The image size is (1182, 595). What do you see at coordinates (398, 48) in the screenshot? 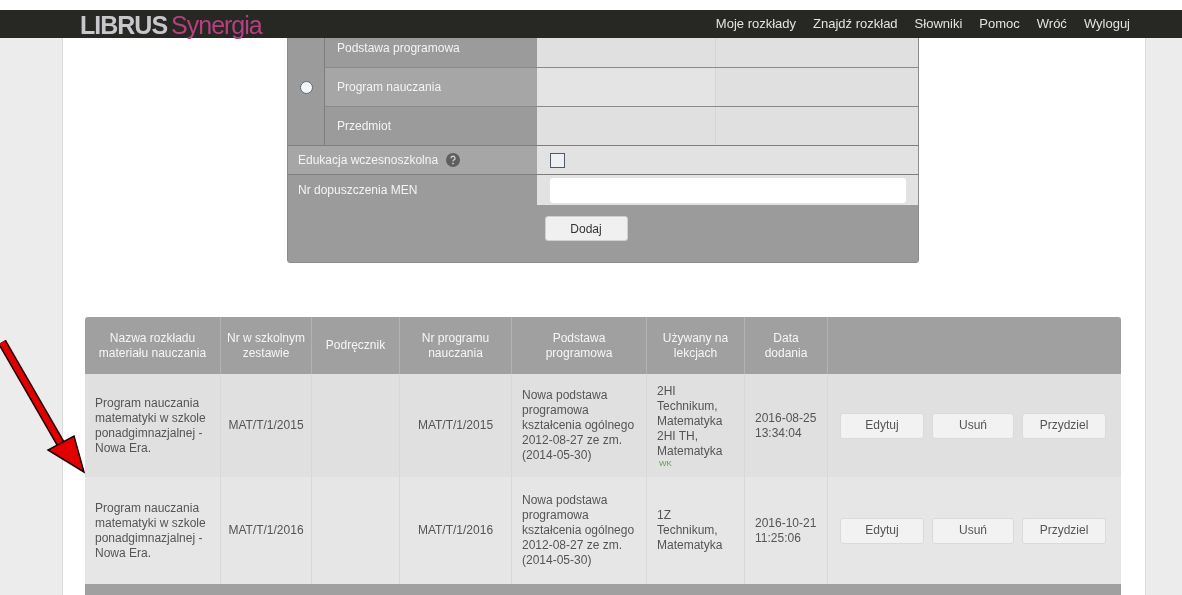
I see `field-label: Podstawa programowa` at bounding box center [398, 48].